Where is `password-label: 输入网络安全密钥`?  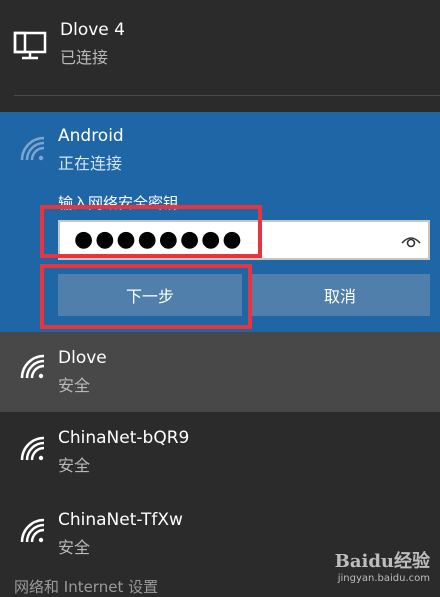 password-label: 输入网络安全密钥 is located at coordinates (118, 203).